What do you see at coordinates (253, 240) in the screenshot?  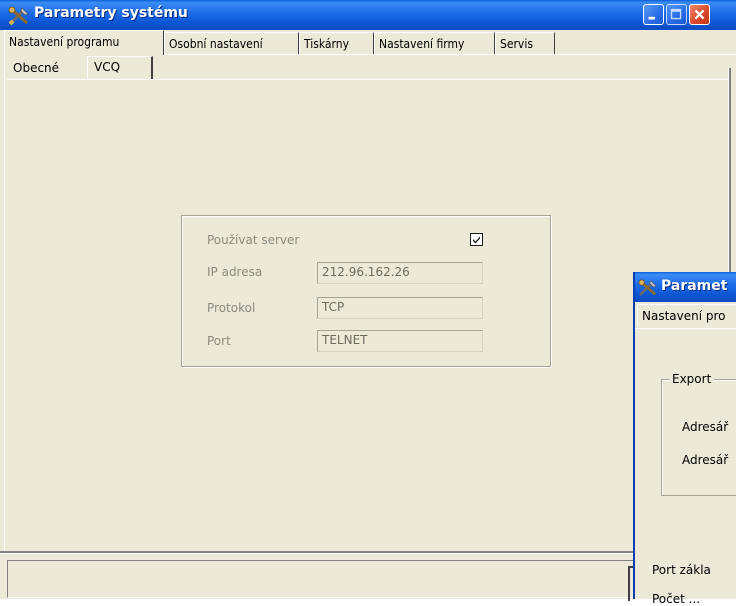 I see `use-server-label: Používat server` at bounding box center [253, 240].